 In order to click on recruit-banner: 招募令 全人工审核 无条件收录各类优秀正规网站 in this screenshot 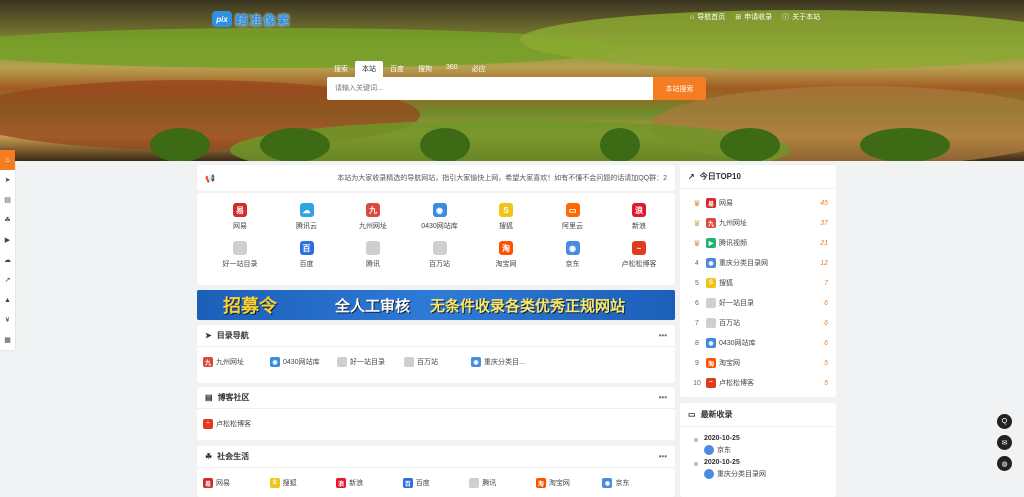, I will do `click(436, 305)`.